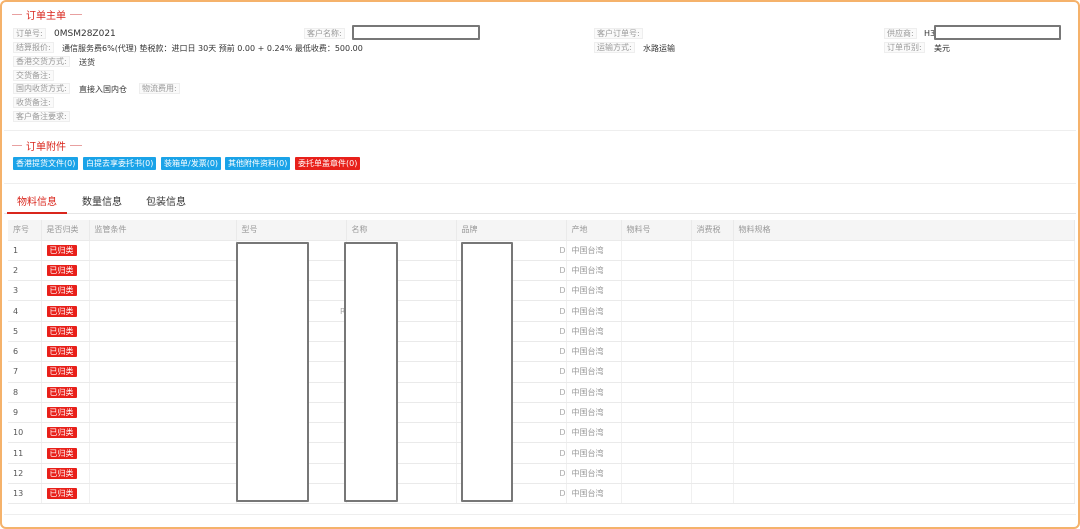 Image resolution: width=1080 pixels, height=529 pixels. I want to click on cell-index: 11, so click(25, 453).